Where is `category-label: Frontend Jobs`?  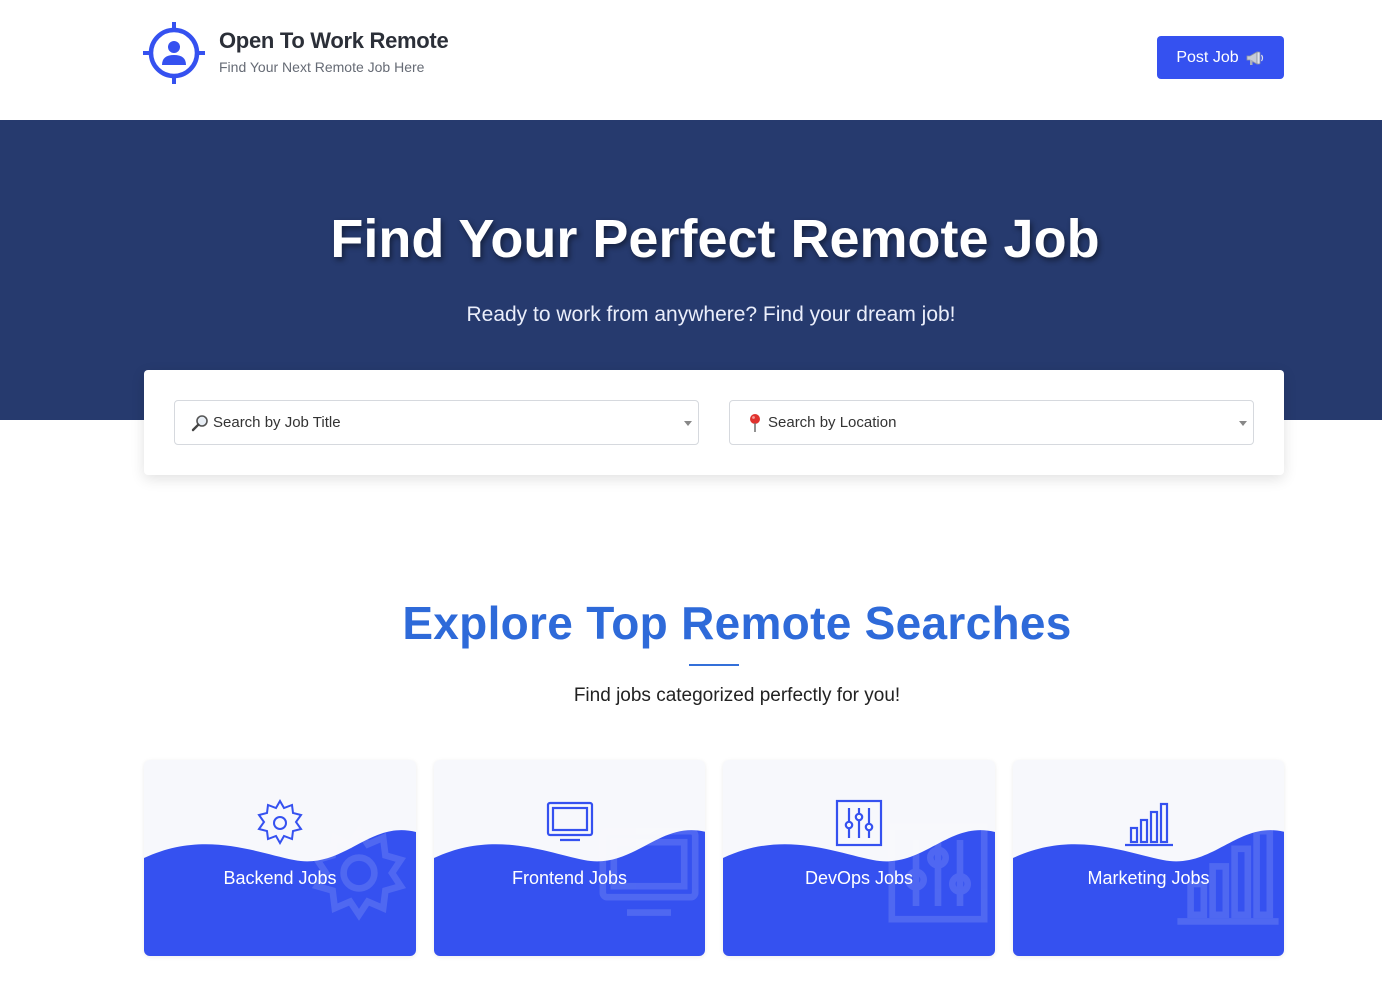 category-label: Frontend Jobs is located at coordinates (569, 878).